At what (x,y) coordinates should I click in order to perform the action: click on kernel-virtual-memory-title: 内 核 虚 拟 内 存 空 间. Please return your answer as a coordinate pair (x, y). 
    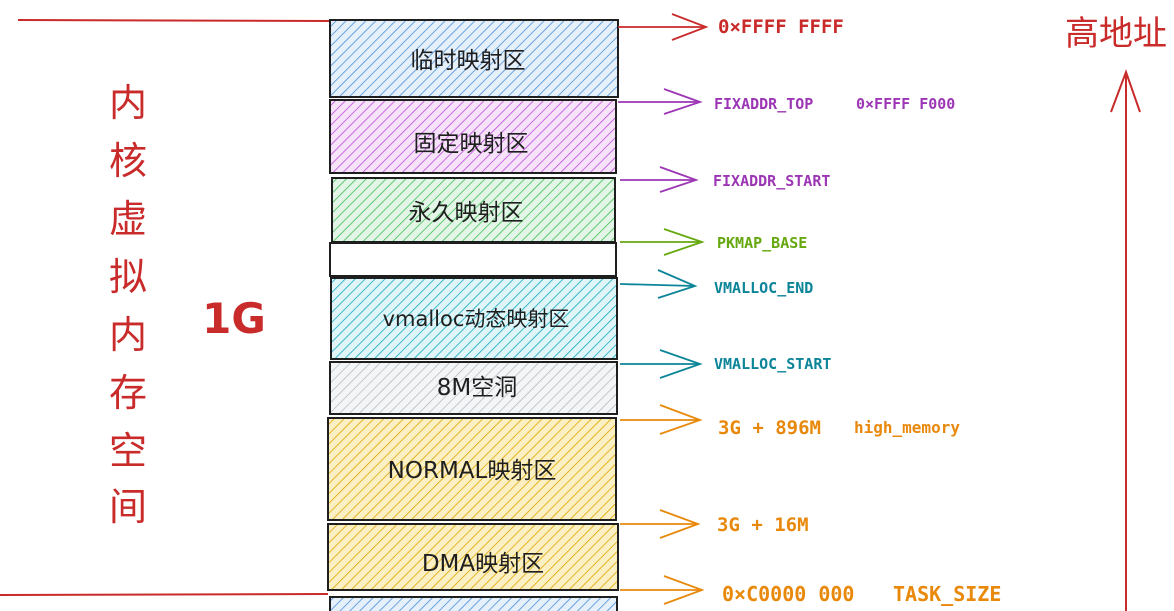
    Looking at the image, I should click on (128, 305).